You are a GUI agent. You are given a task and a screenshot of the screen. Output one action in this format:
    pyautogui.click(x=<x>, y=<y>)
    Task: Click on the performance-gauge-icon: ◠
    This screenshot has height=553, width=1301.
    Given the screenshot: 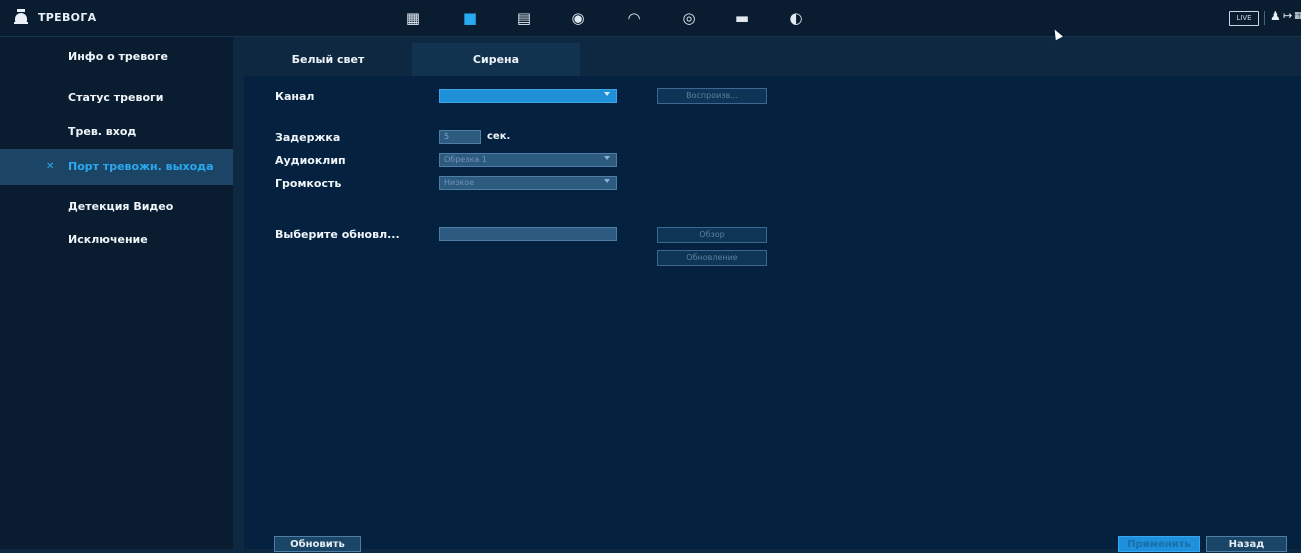 What is the action you would take?
    pyautogui.click(x=634, y=18)
    